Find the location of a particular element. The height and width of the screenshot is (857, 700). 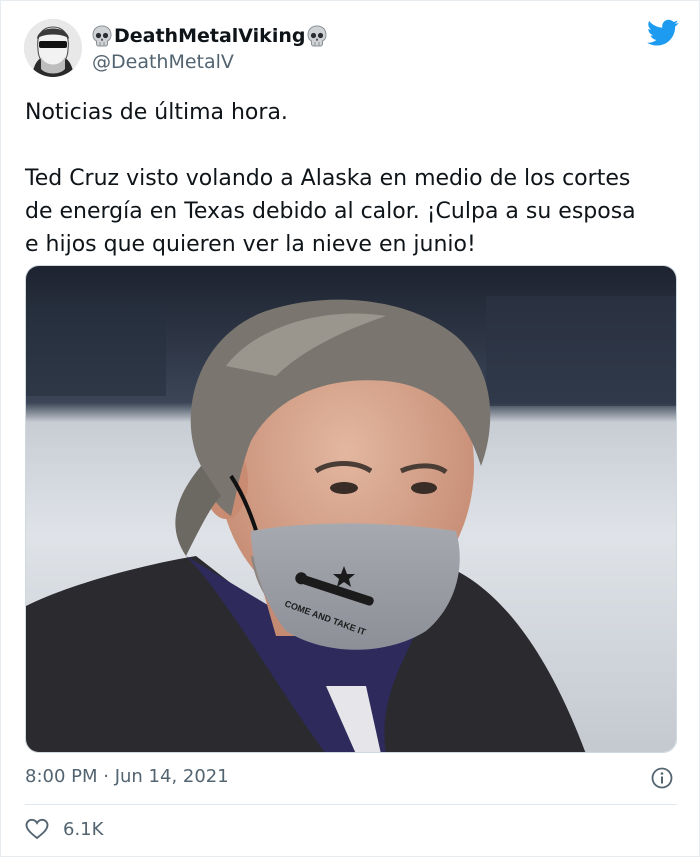

display-name: DeathMetalViking is located at coordinates (209, 36).